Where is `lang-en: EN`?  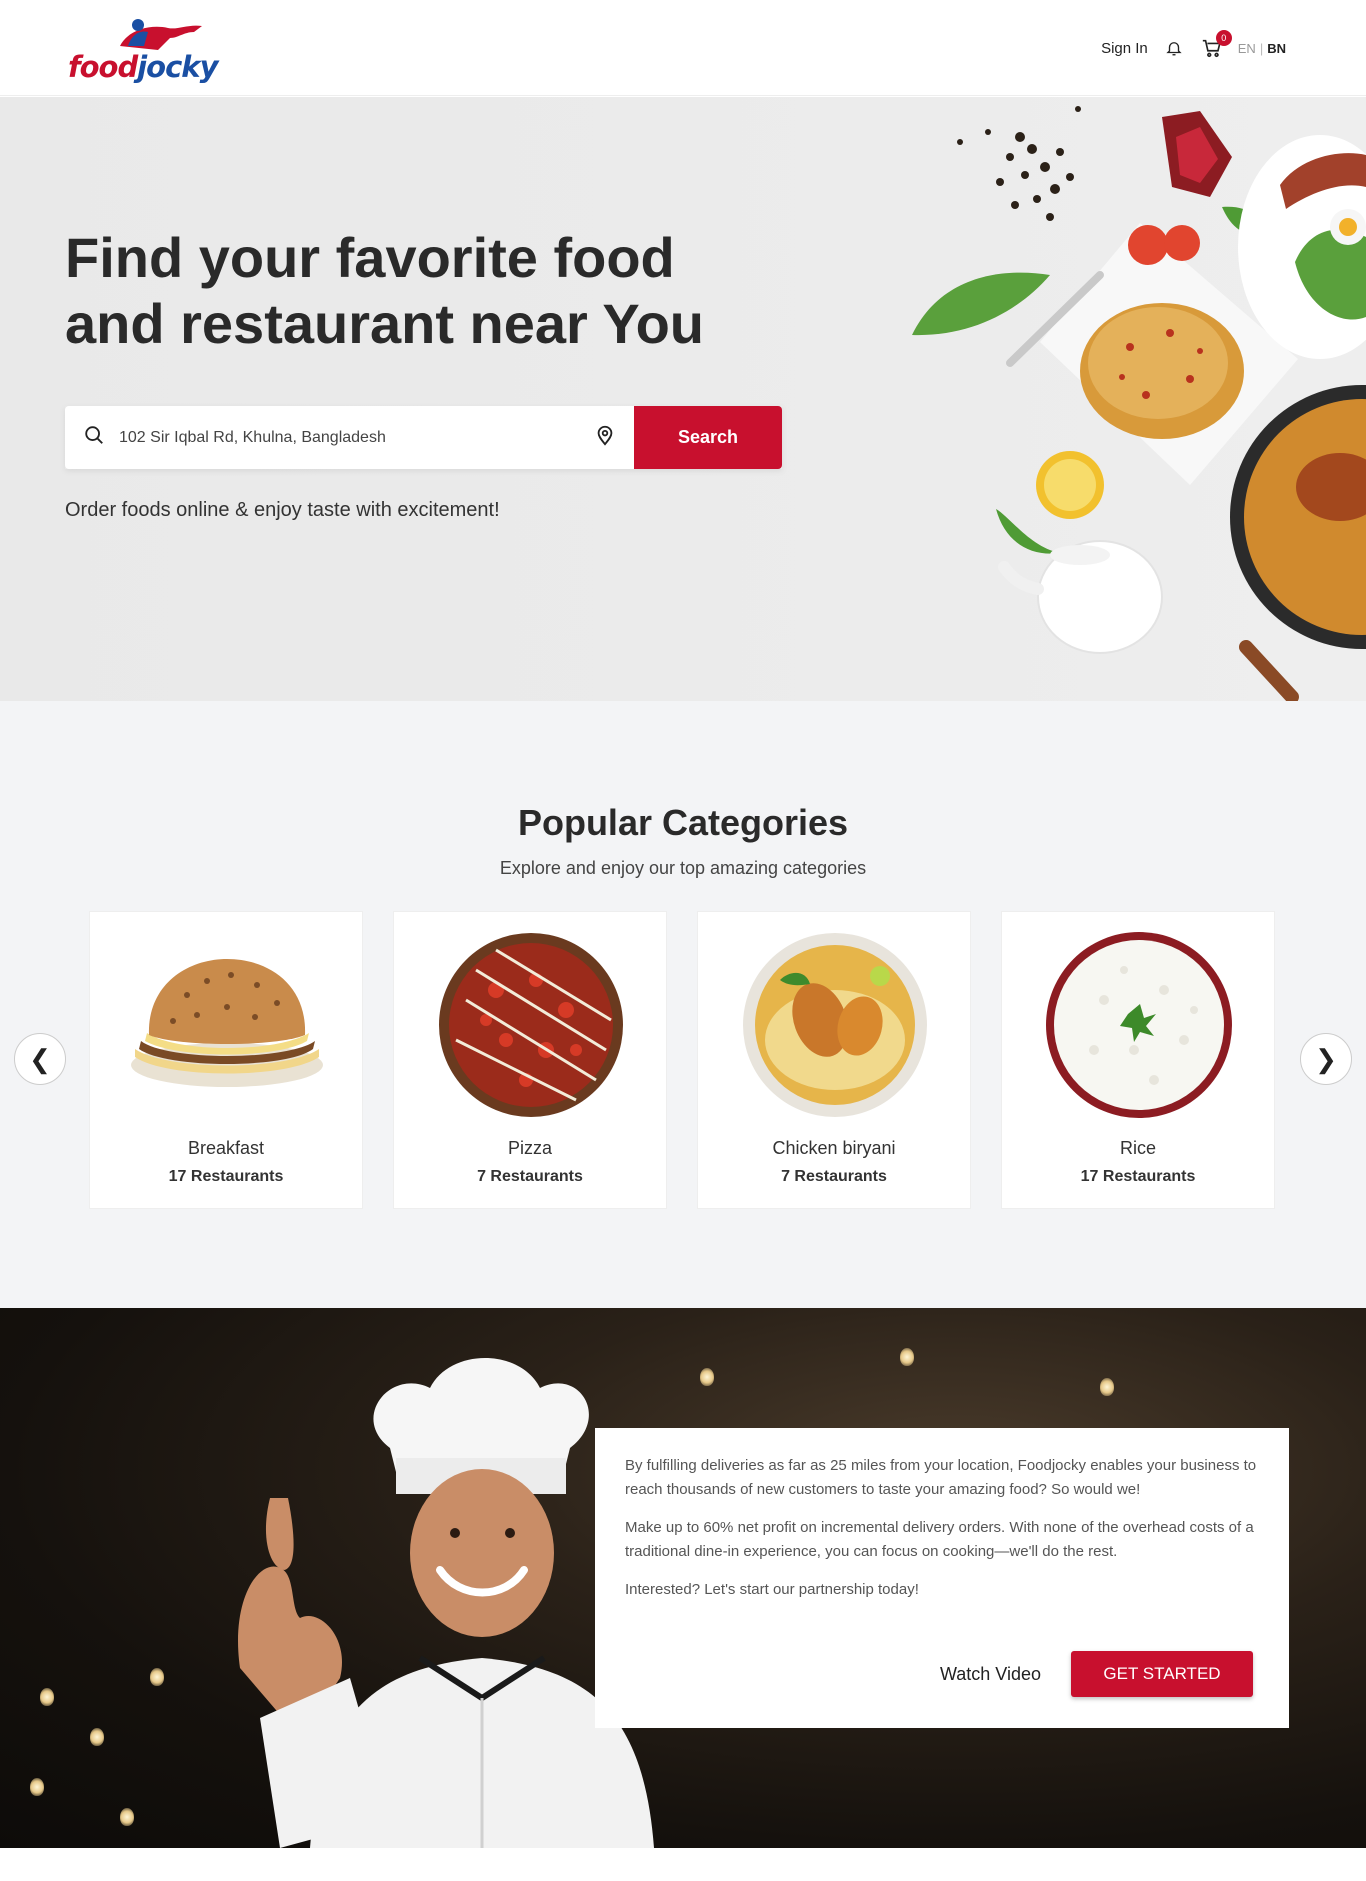 lang-en: EN is located at coordinates (1247, 48).